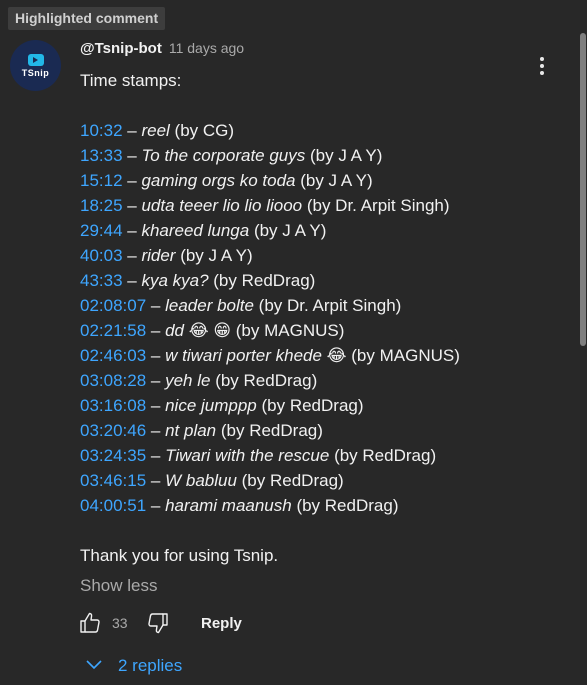 Image resolution: width=587 pixels, height=685 pixels. I want to click on timestamp-link: 29:44, so click(101, 230).